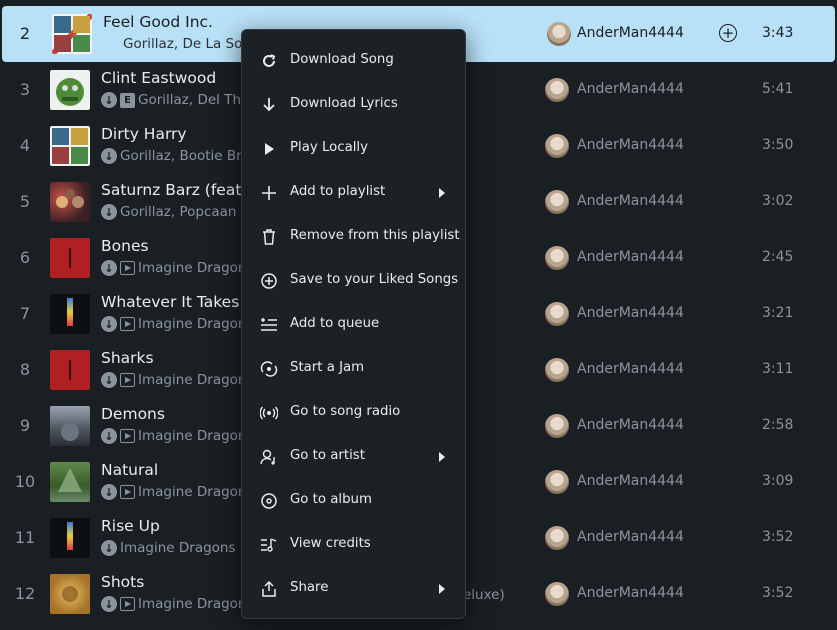 This screenshot has width=837, height=630. I want to click on track-title: Rise Up, so click(130, 526).